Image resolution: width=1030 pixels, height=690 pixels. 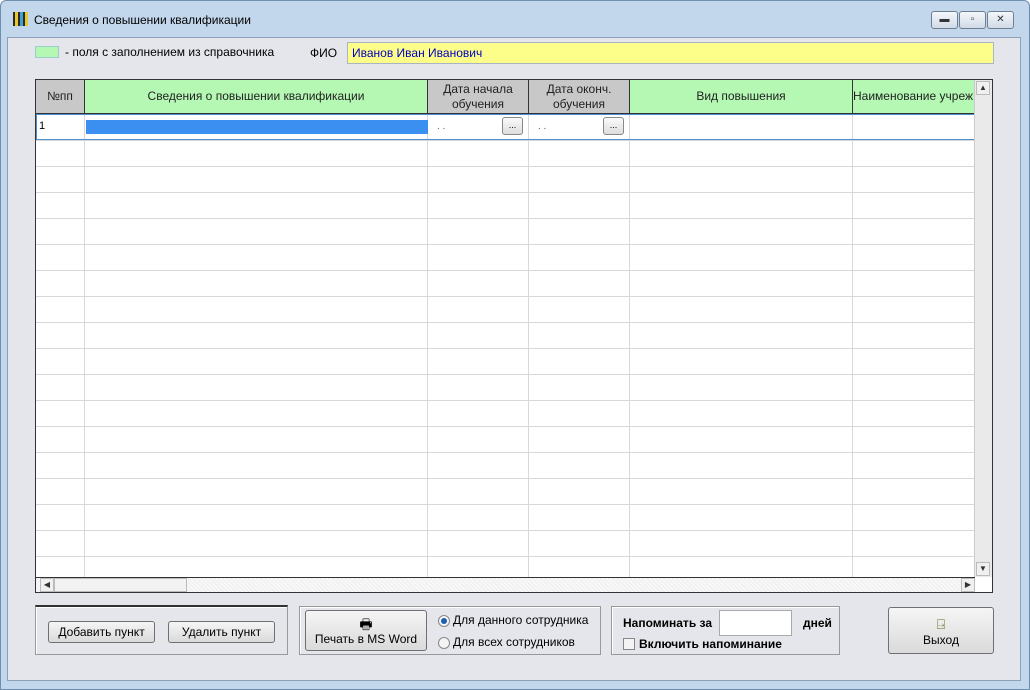 I want to click on legend-text: - поля с заполнением из справочника, so click(x=170, y=52).